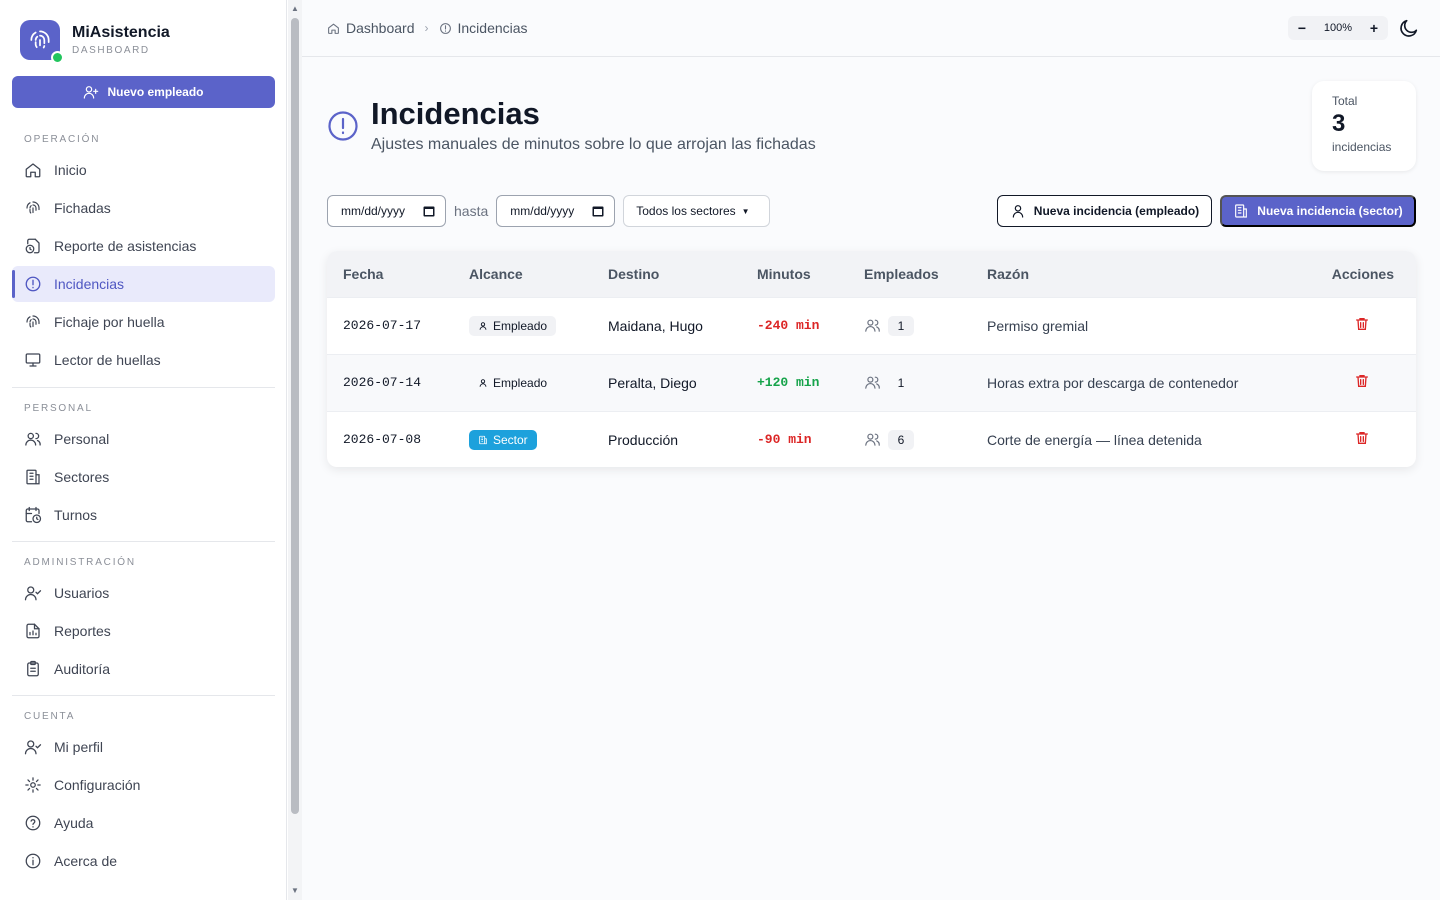 This screenshot has width=1440, height=900. What do you see at coordinates (143, 669) in the screenshot?
I see `sidebar-item-auditoria: Auditoría` at bounding box center [143, 669].